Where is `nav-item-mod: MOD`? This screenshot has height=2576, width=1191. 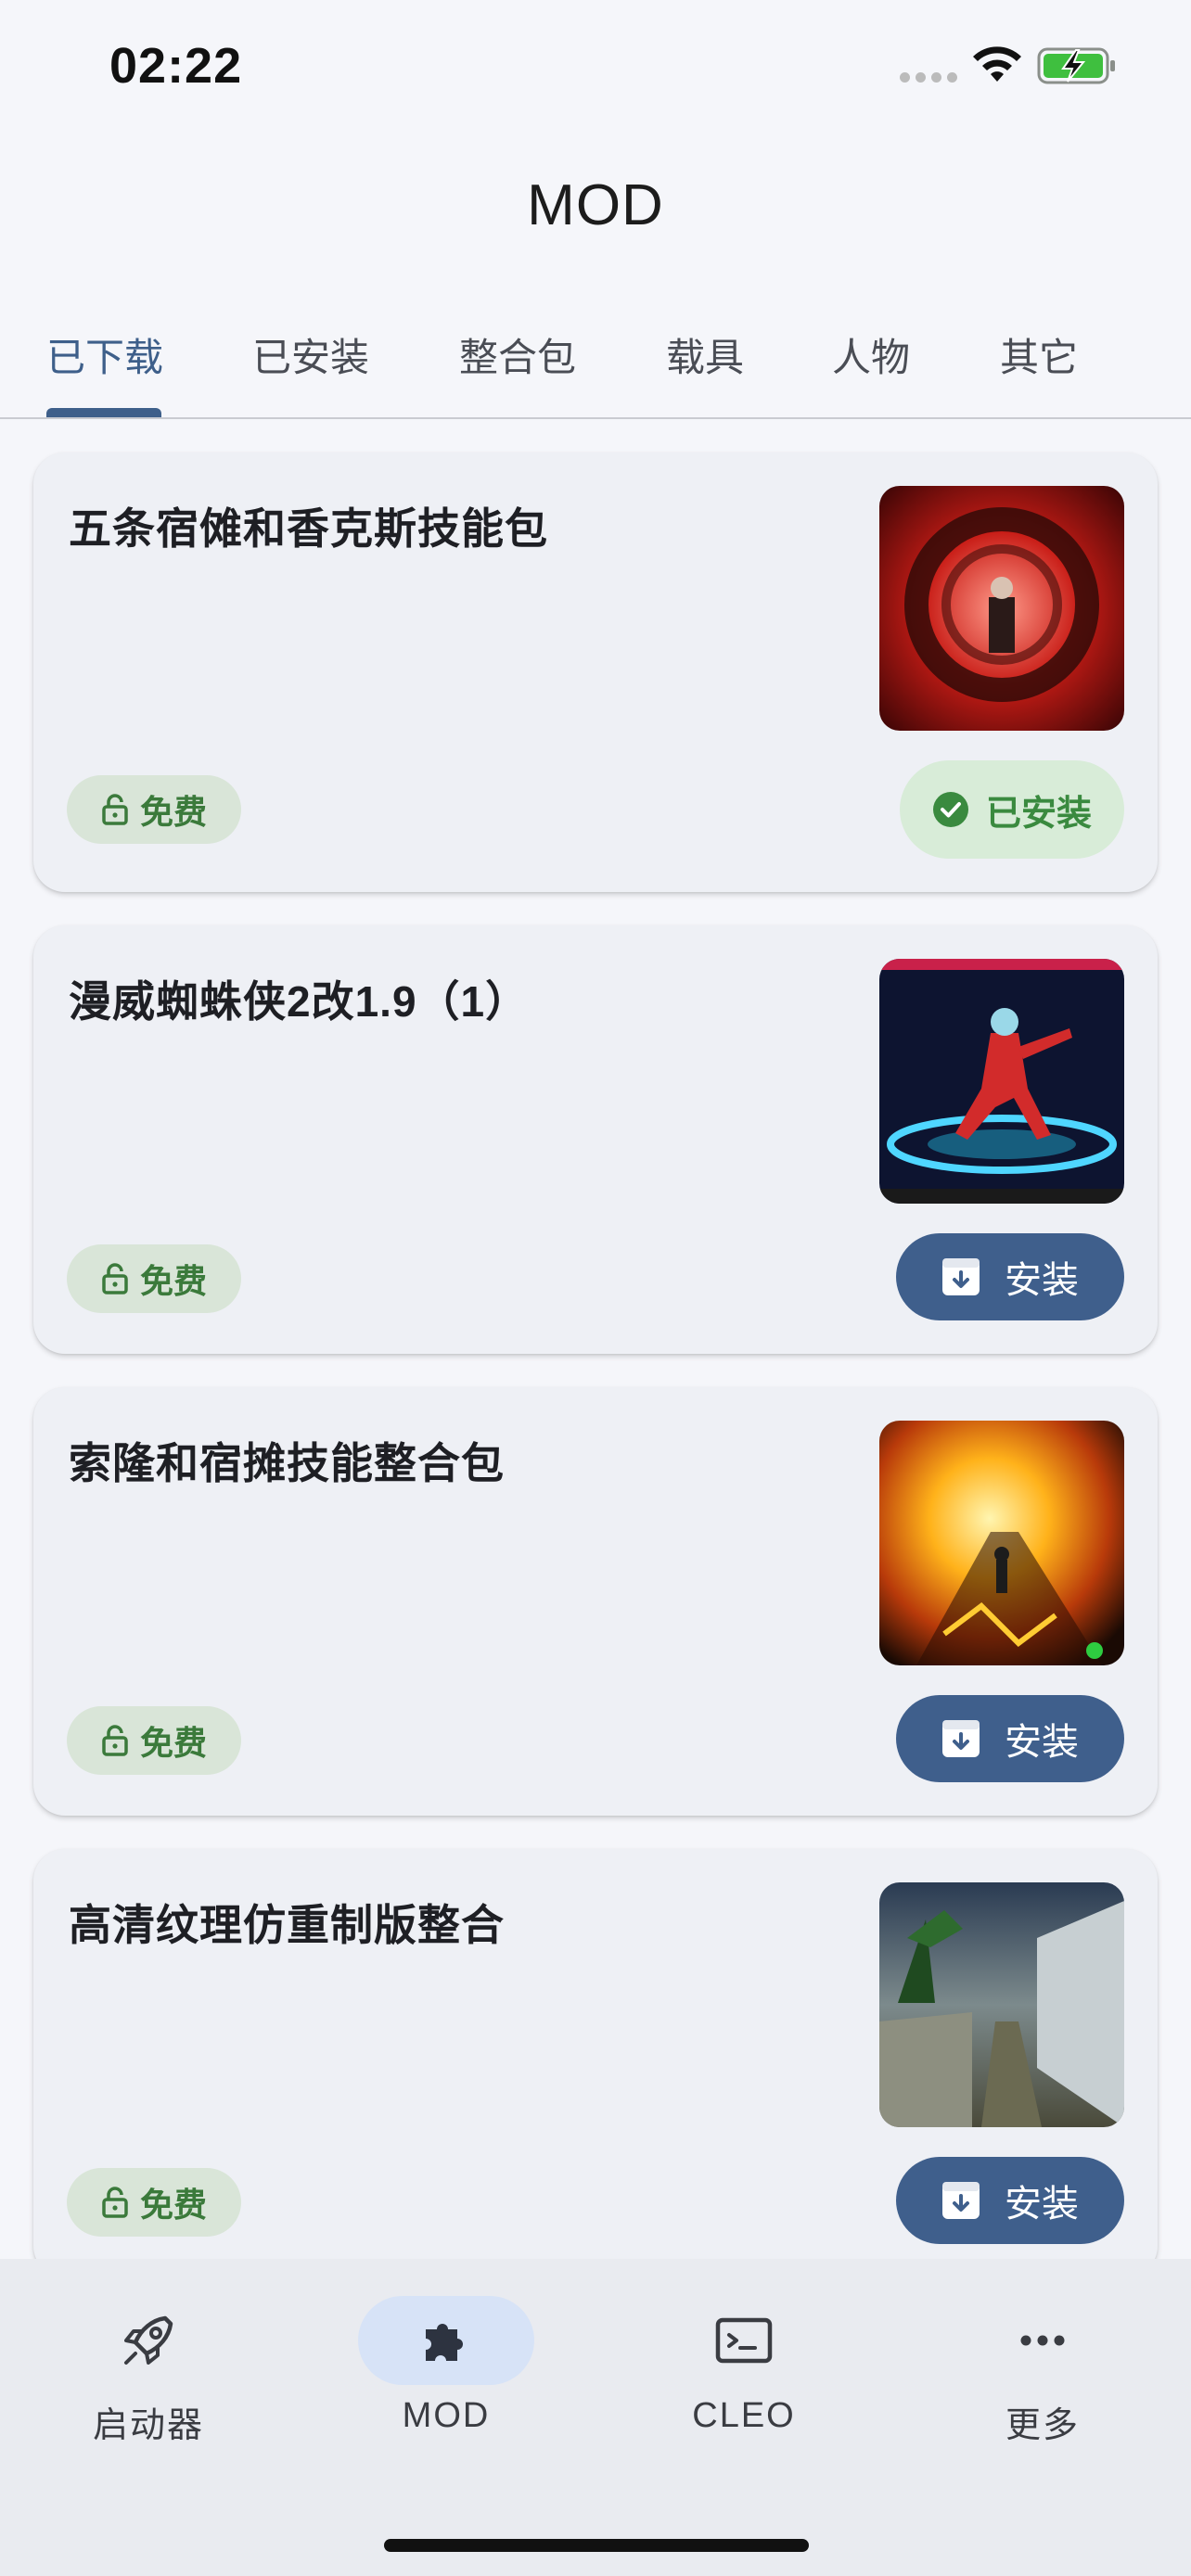
nav-item-mod: MOD is located at coordinates (446, 2366).